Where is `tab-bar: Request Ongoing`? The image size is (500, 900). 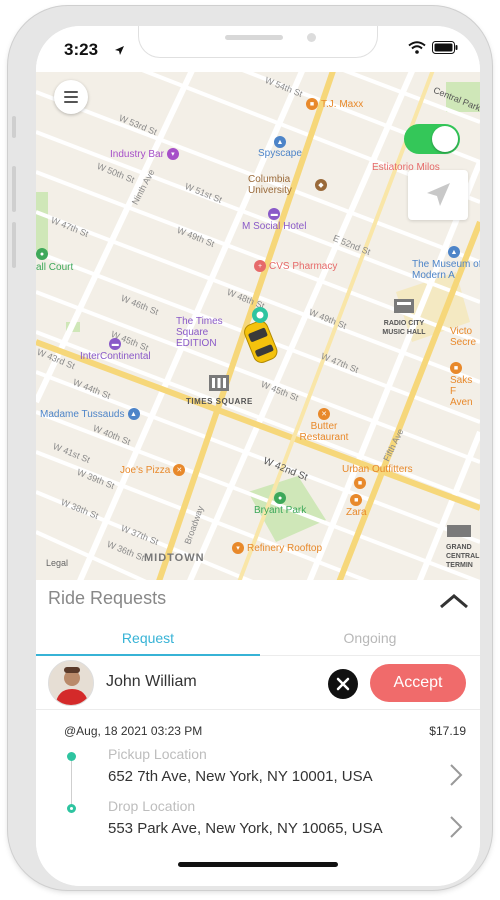 tab-bar: Request Ongoing is located at coordinates (258, 641).